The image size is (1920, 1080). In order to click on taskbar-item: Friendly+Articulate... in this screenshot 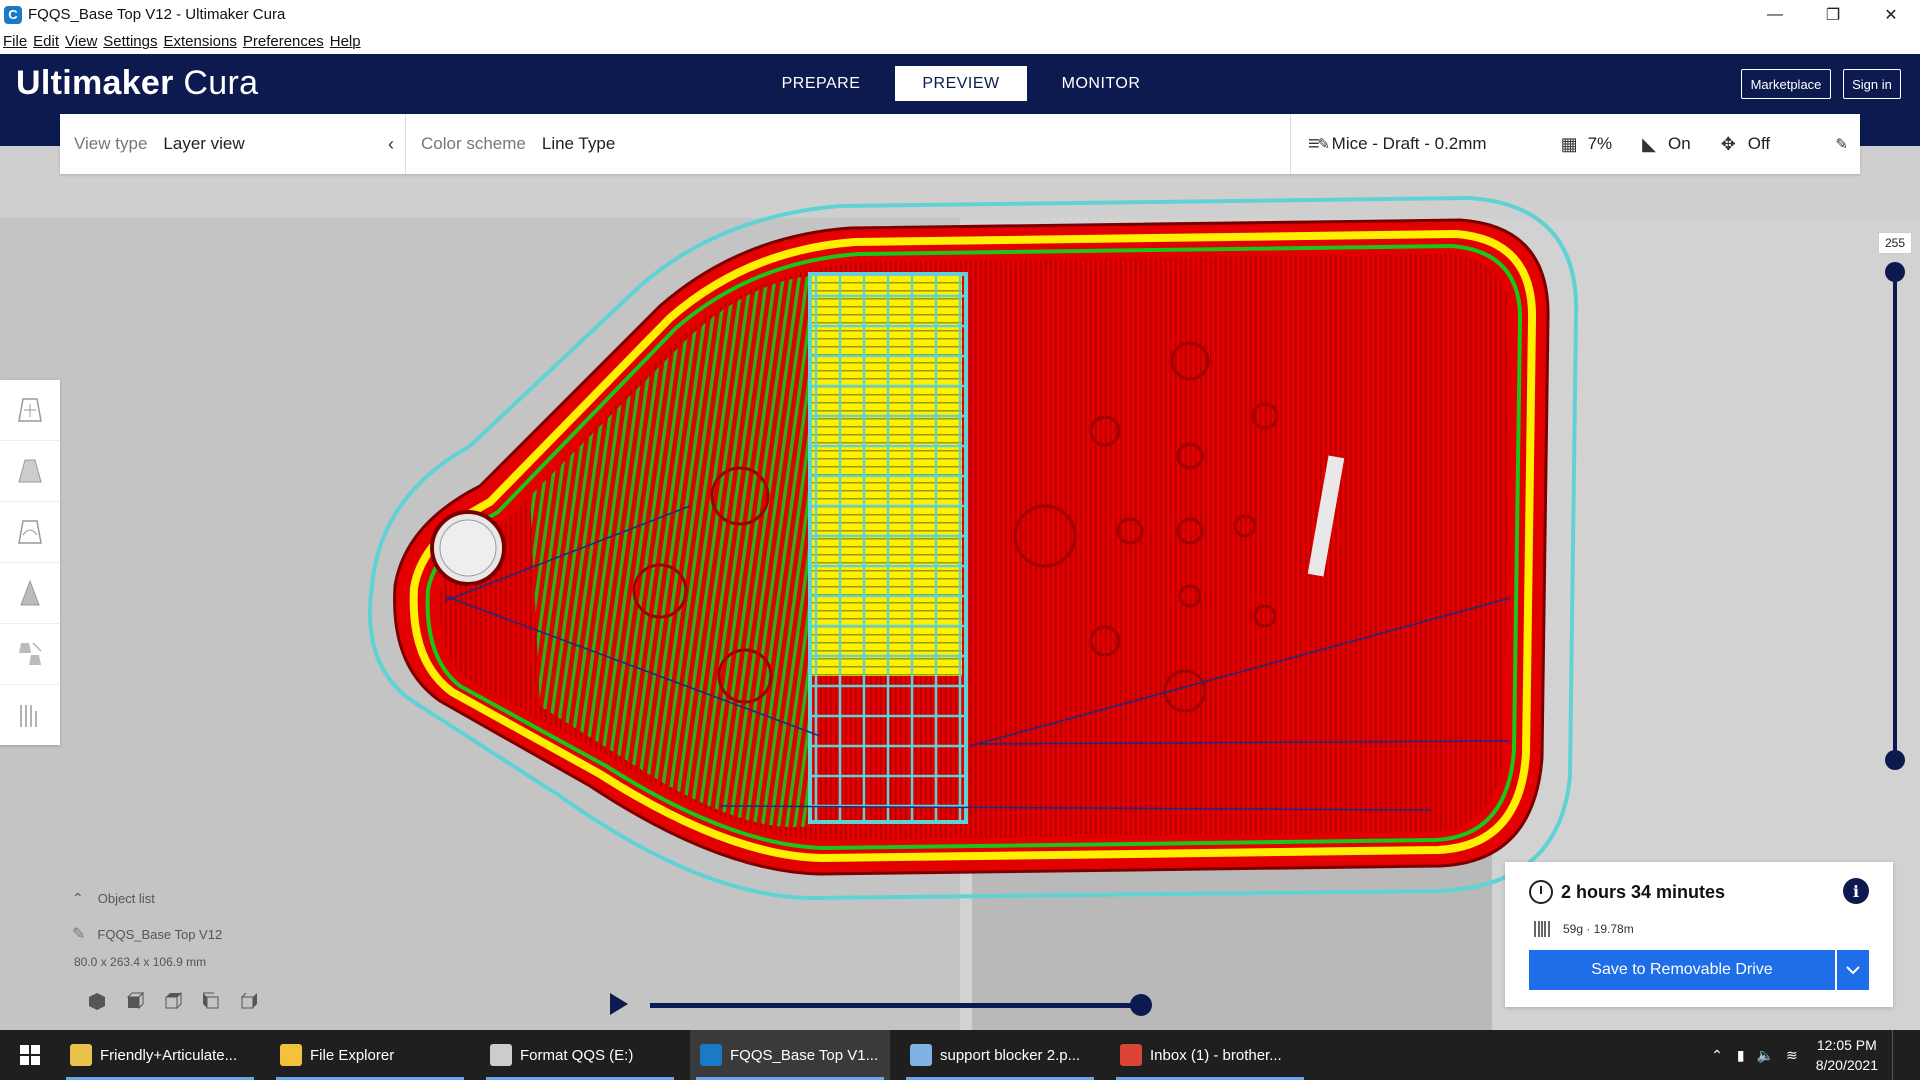, I will do `click(160, 1055)`.